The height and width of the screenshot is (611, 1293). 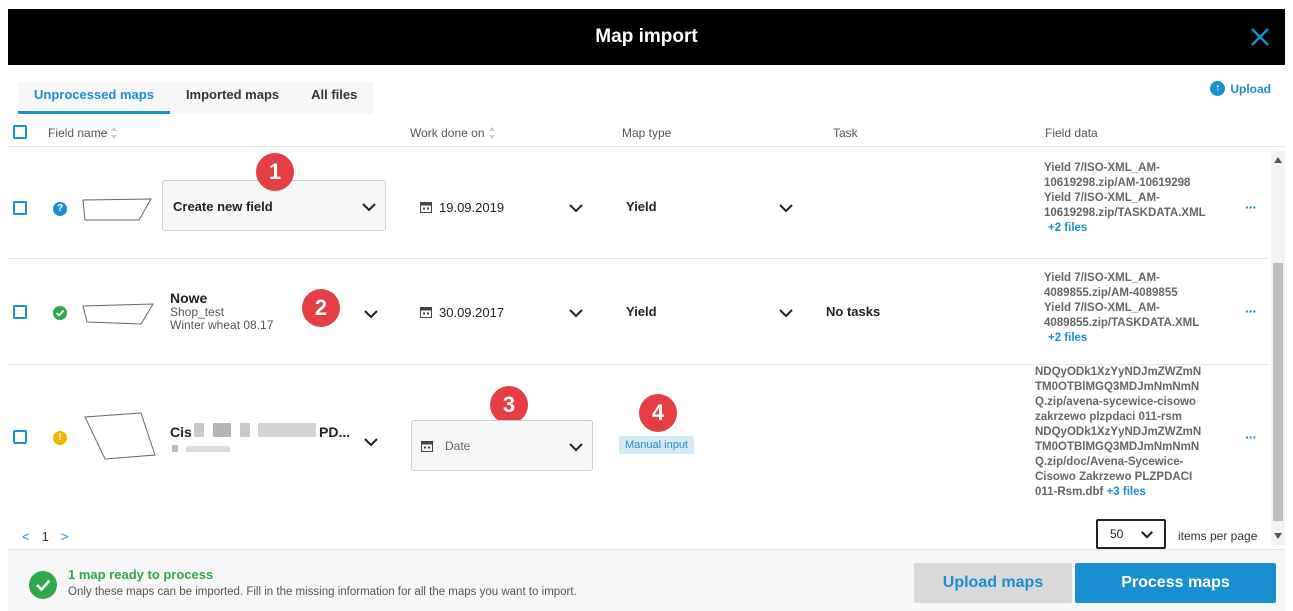 What do you see at coordinates (78, 133) in the screenshot?
I see `header-field-name-label: Field name` at bounding box center [78, 133].